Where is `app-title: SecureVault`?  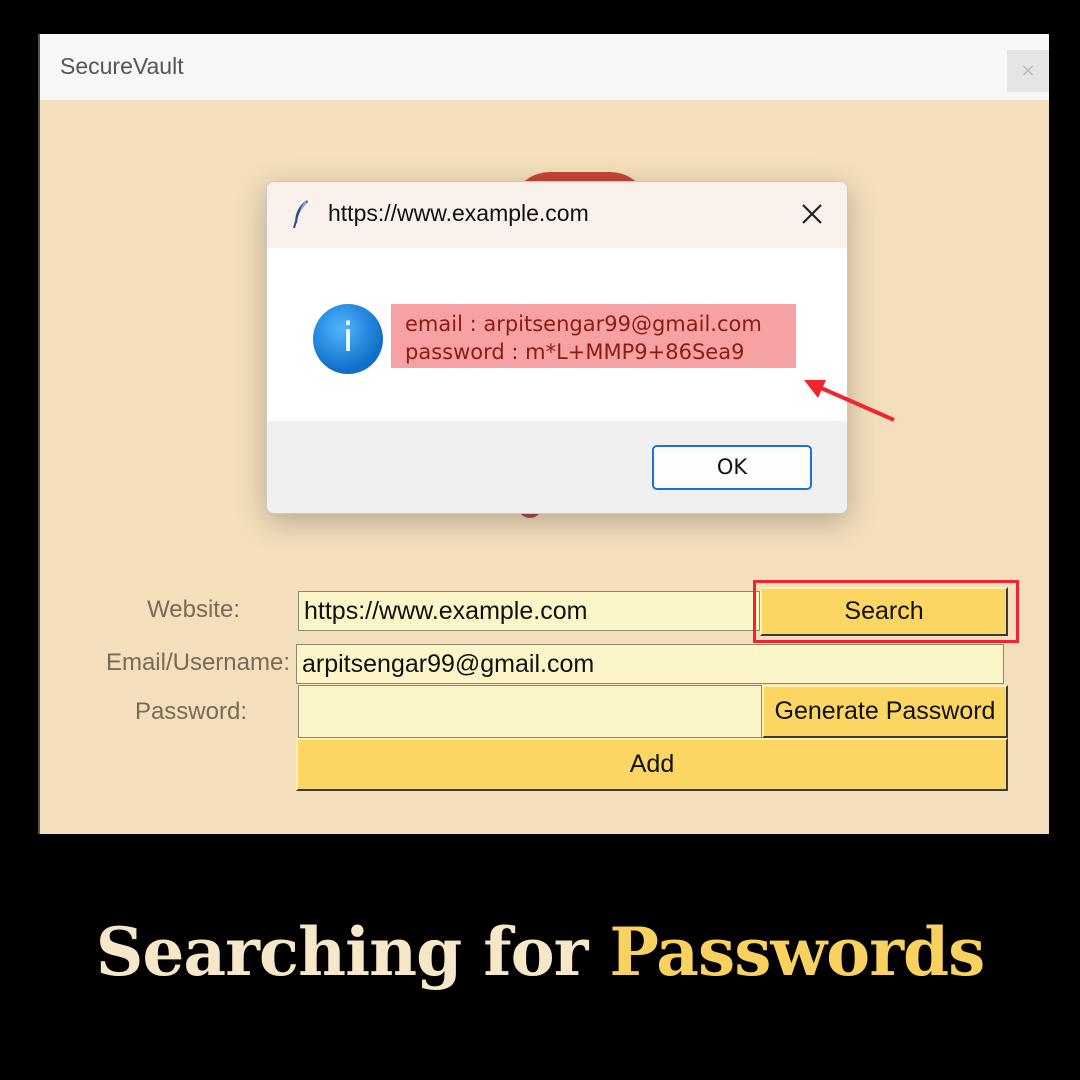 app-title: SecureVault is located at coordinates (122, 66).